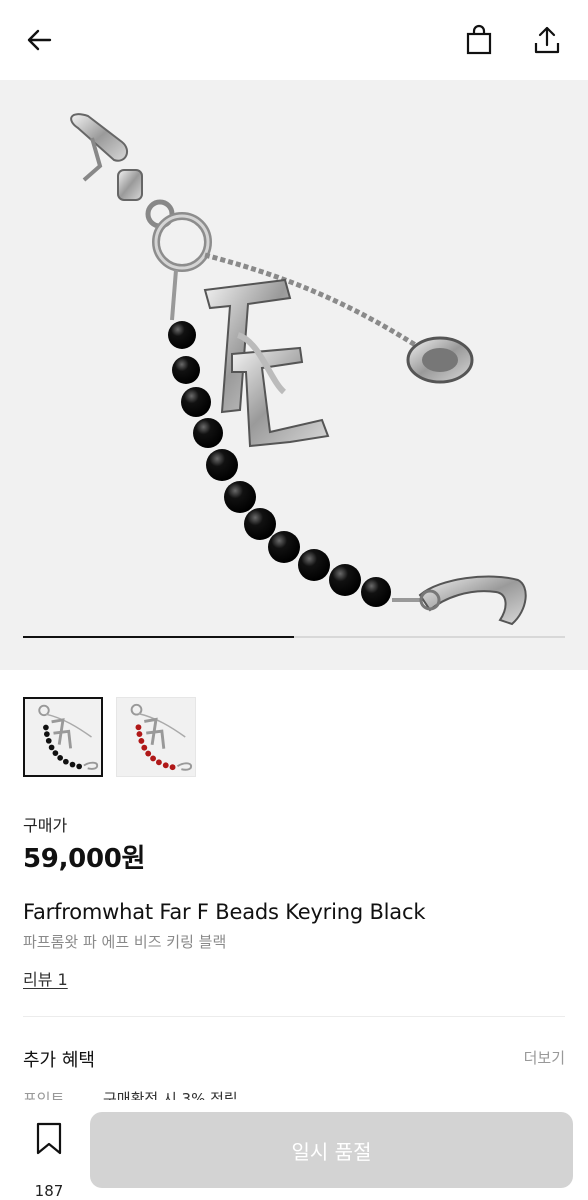 The height and width of the screenshot is (1200, 588). I want to click on shopping-bag-button, so click(479, 40).